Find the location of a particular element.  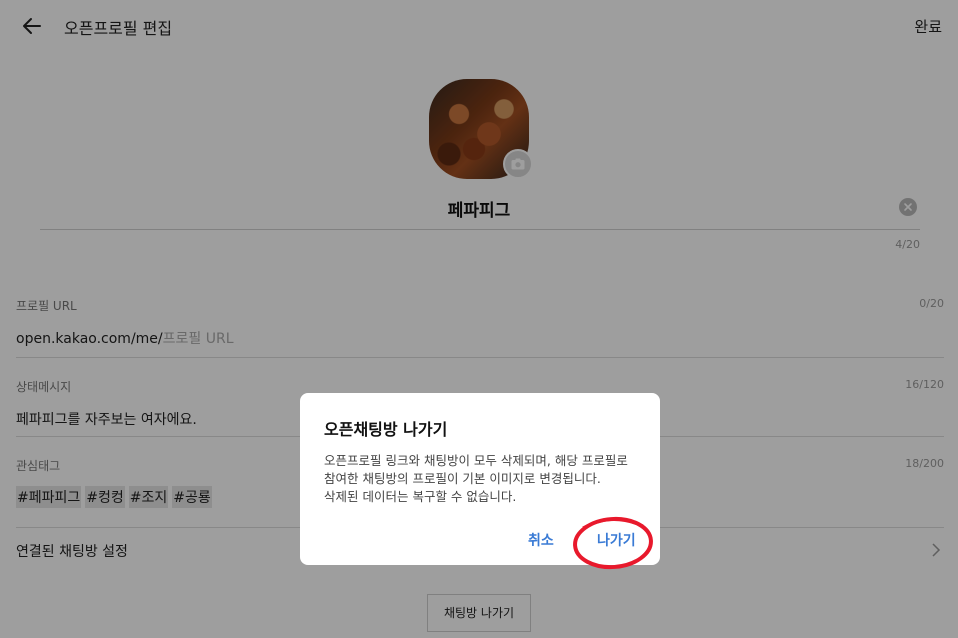

dialog-title: 오픈채팅방 나가기 is located at coordinates (386, 429).